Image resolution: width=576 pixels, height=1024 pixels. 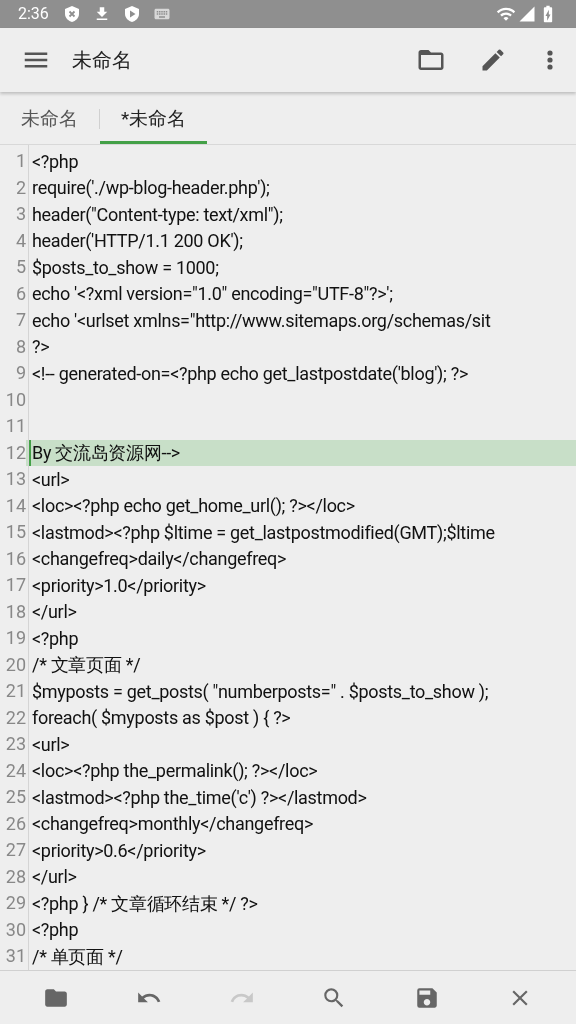 What do you see at coordinates (77, 956) in the screenshot?
I see `code-line: /* 单页面 */` at bounding box center [77, 956].